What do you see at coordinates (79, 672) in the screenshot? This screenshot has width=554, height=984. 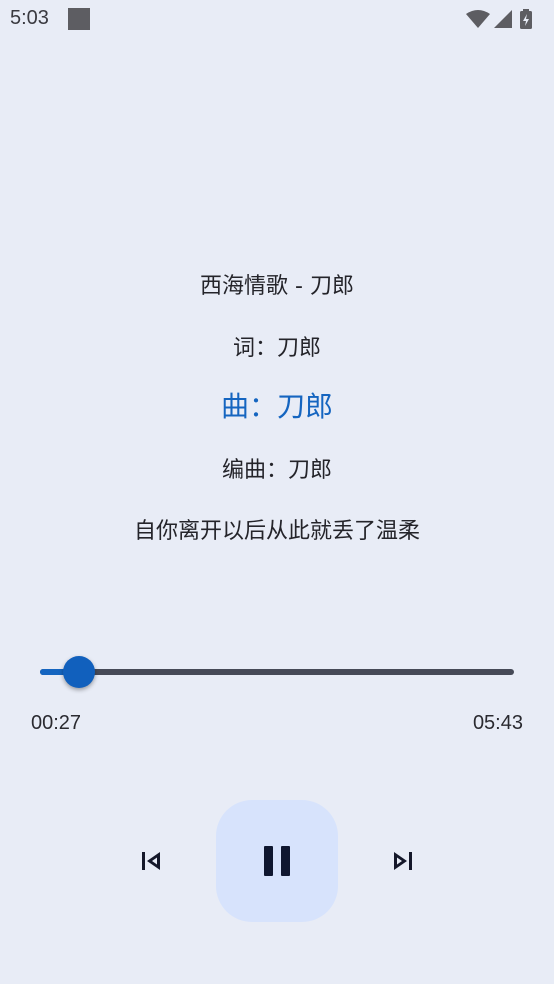 I see `seek-bar-thumb` at bounding box center [79, 672].